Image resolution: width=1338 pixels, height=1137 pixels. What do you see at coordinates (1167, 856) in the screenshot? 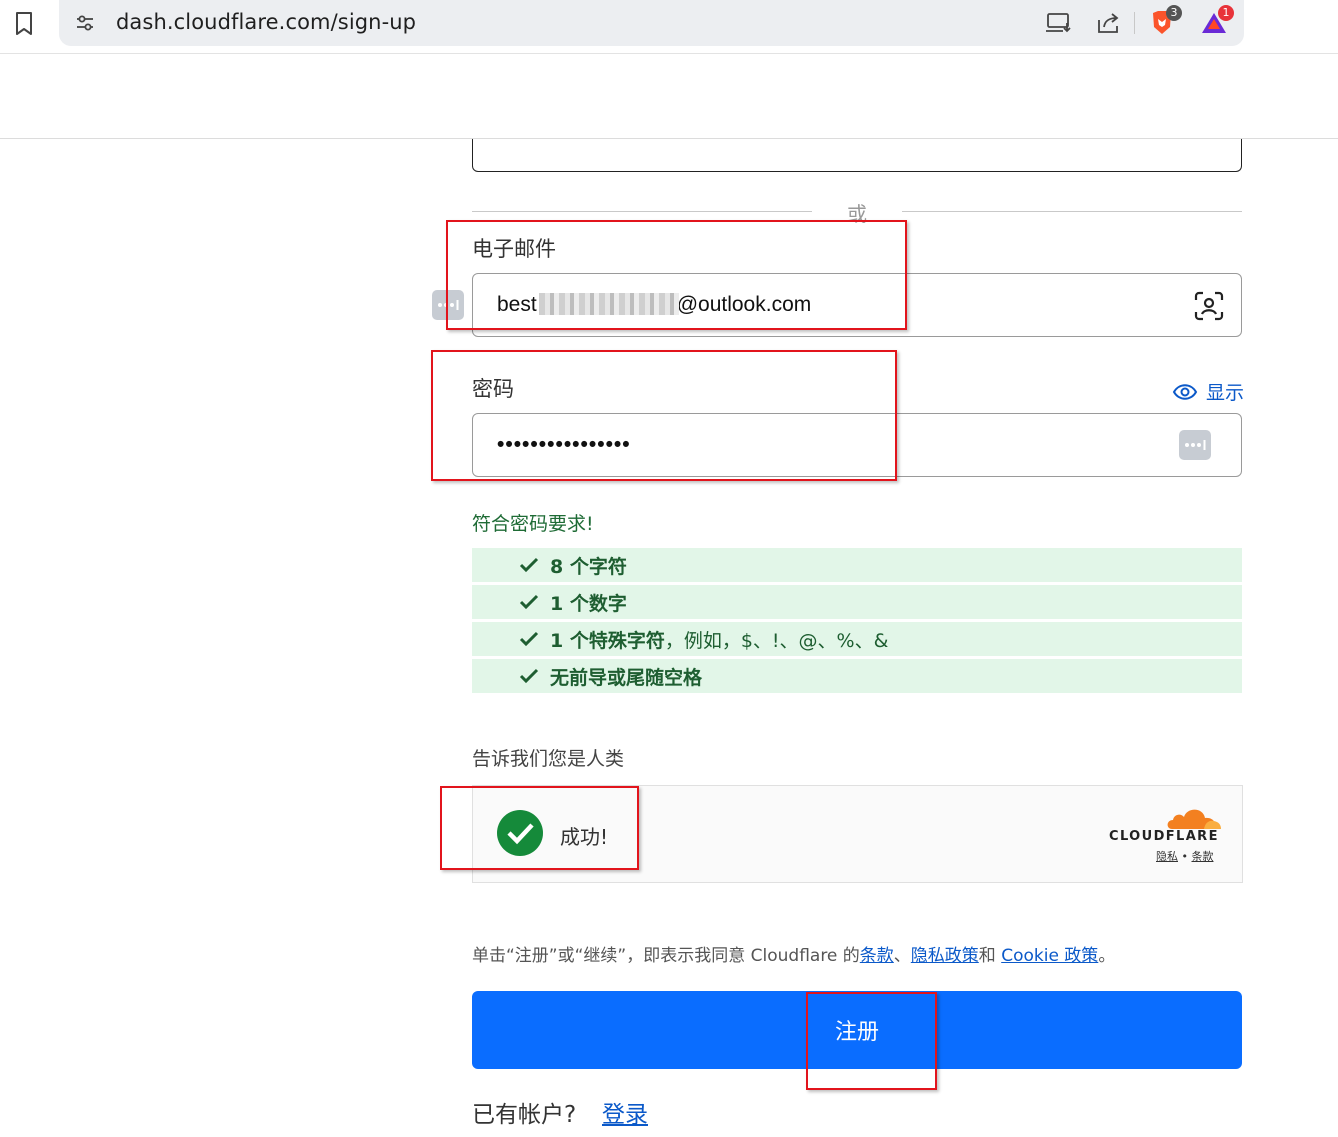
I see `turnstile-privacy-link: 隐私` at bounding box center [1167, 856].